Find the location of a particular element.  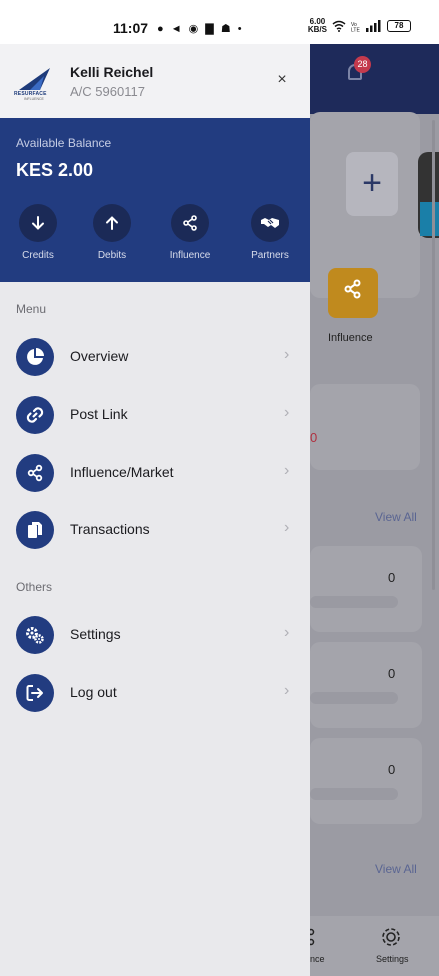

debits-button: Debits is located at coordinates (112, 232).